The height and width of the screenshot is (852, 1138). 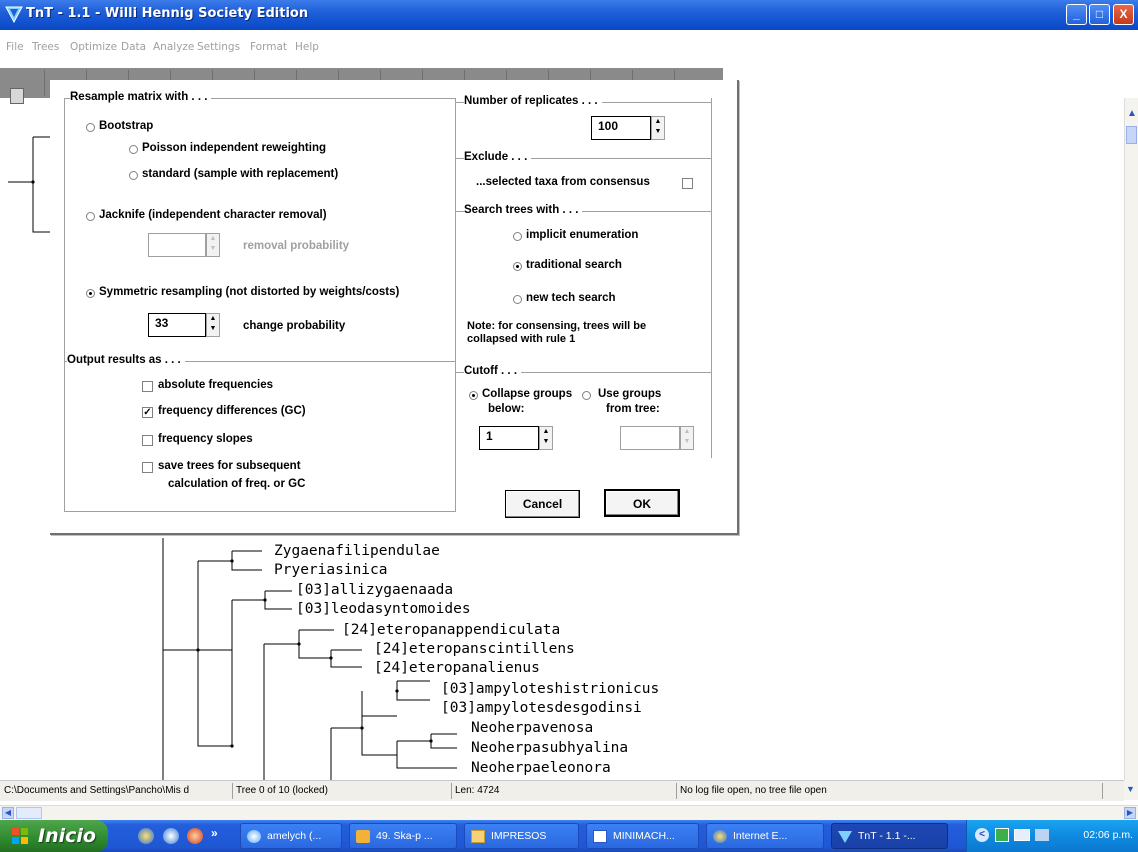 What do you see at coordinates (473, 395) in the screenshot?
I see `collapse-groups-radio` at bounding box center [473, 395].